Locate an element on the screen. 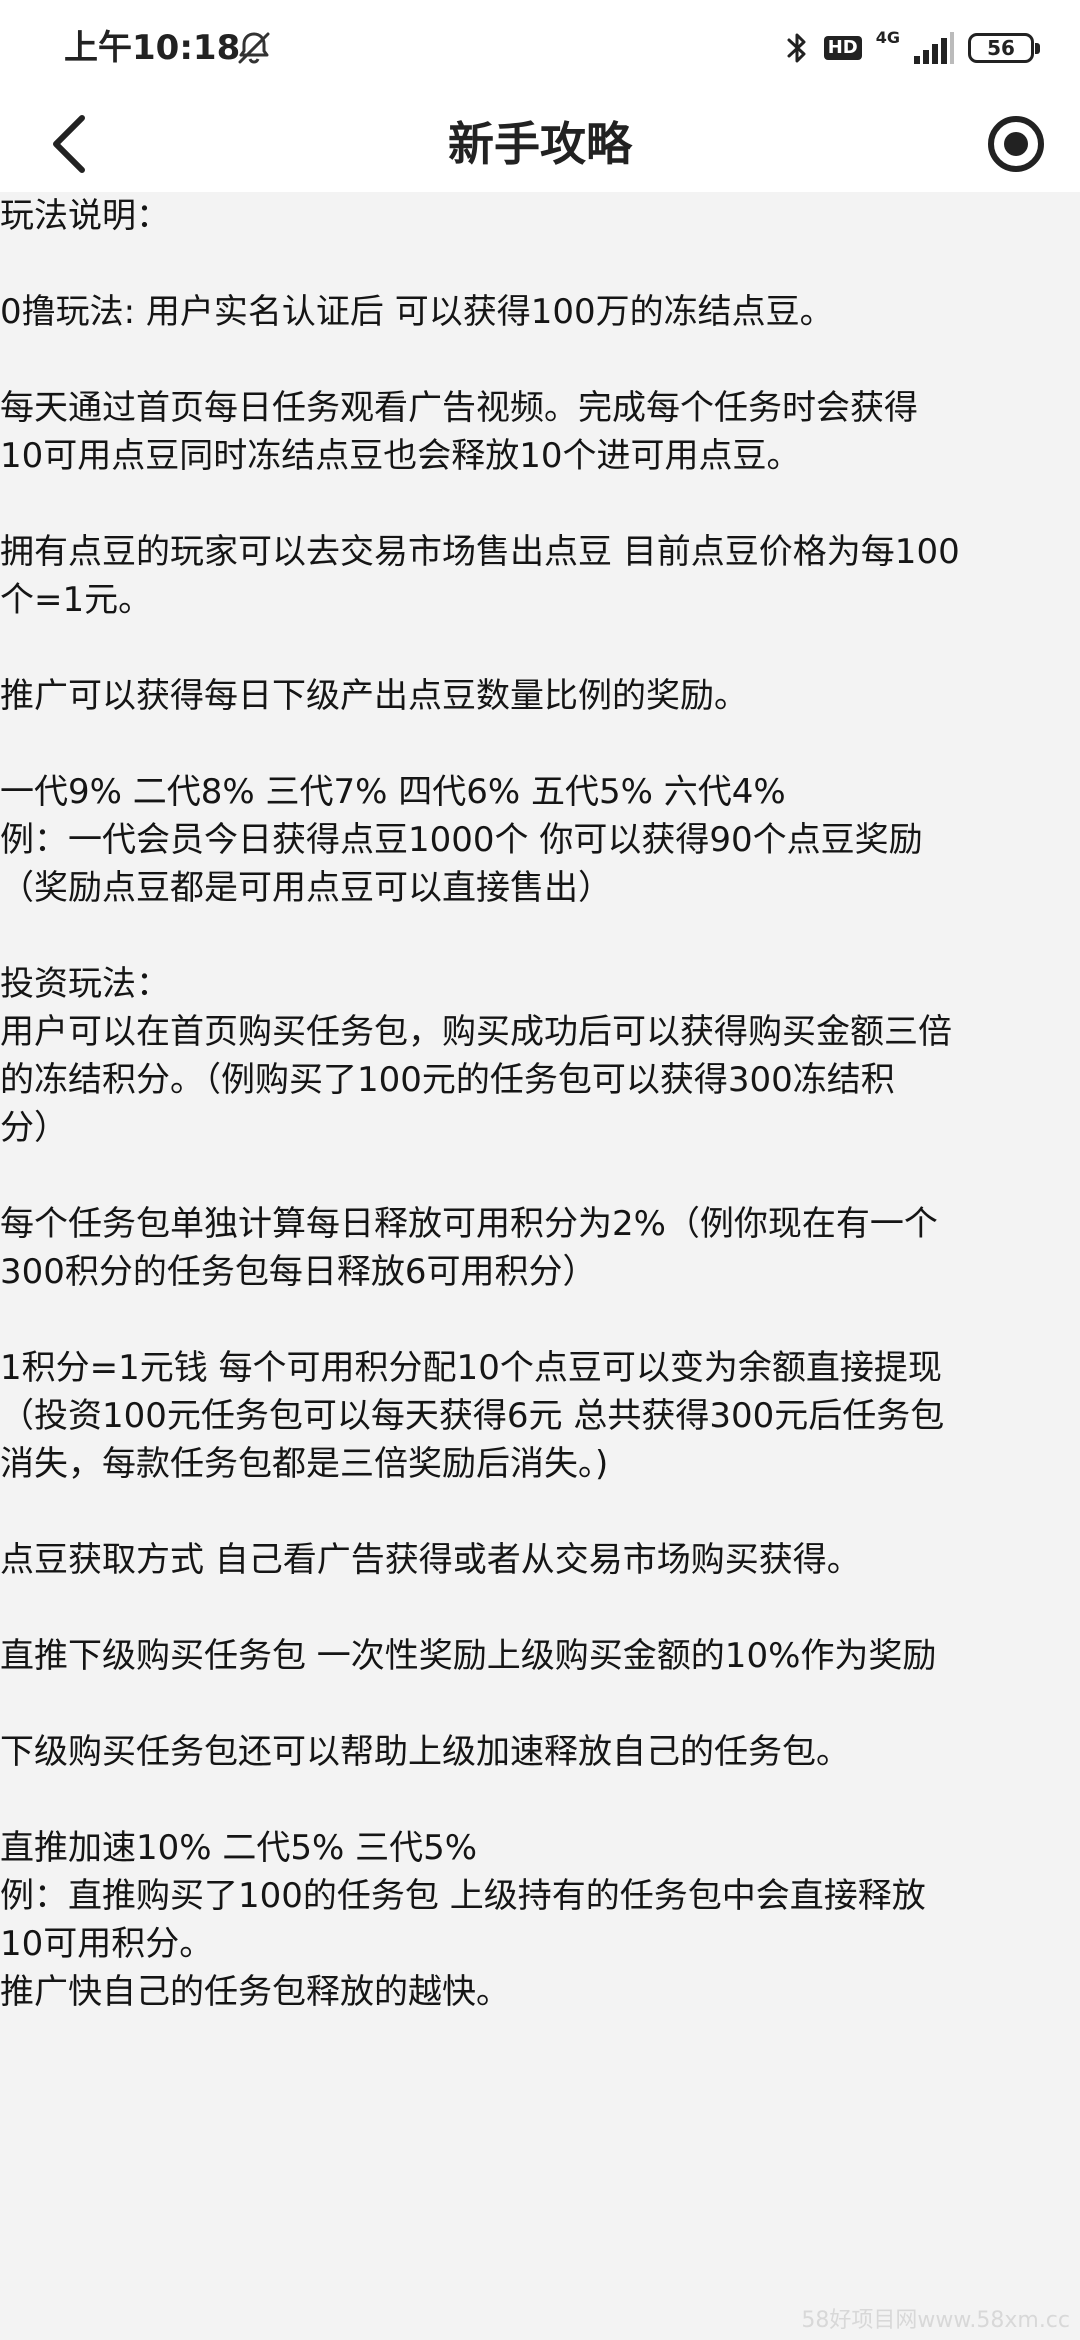 This screenshot has height=2340, width=1080. guide-paragraph: 0撸玩法: 用户实名认证后 可以获得100万的冻结点豆。 is located at coordinates (540, 312).